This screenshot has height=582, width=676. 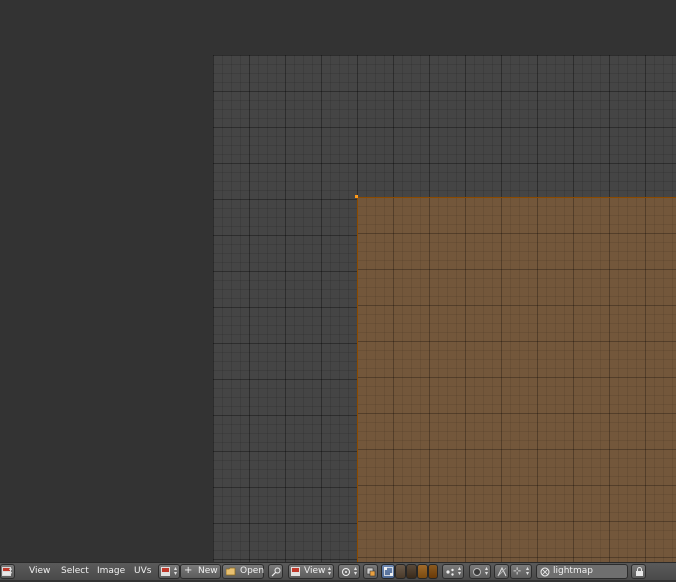 I want to click on select-mode-face-button, so click(x=411, y=571).